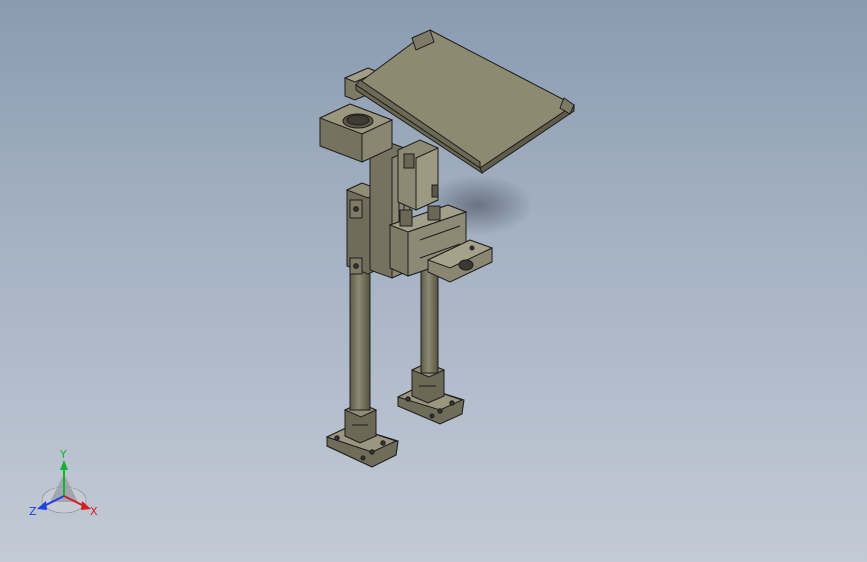  Describe the element at coordinates (42, 505) in the screenshot. I see `z-axis-arrow` at that location.